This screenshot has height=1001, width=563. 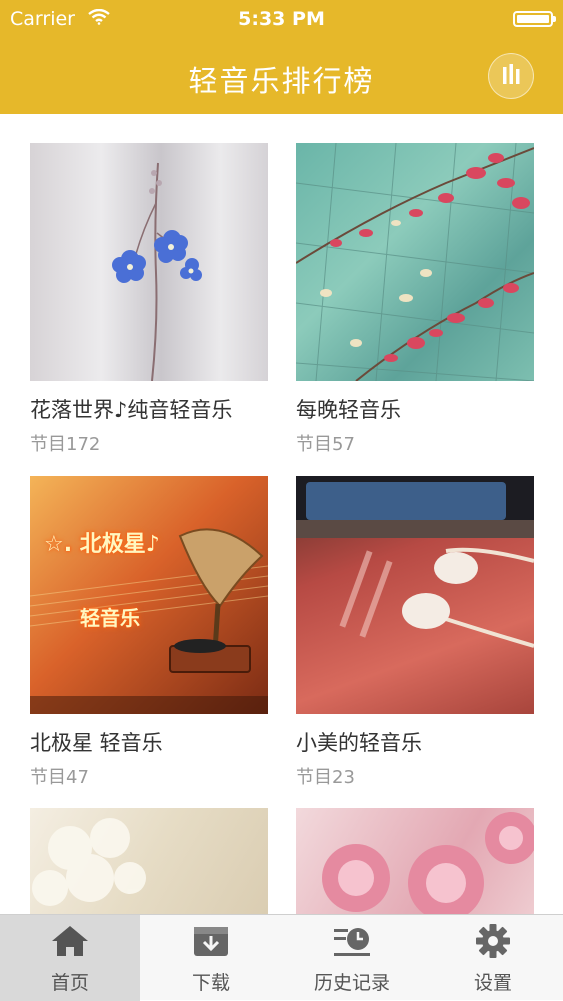 What do you see at coordinates (325, 777) in the screenshot?
I see `album-episode-count: 节目23` at bounding box center [325, 777].